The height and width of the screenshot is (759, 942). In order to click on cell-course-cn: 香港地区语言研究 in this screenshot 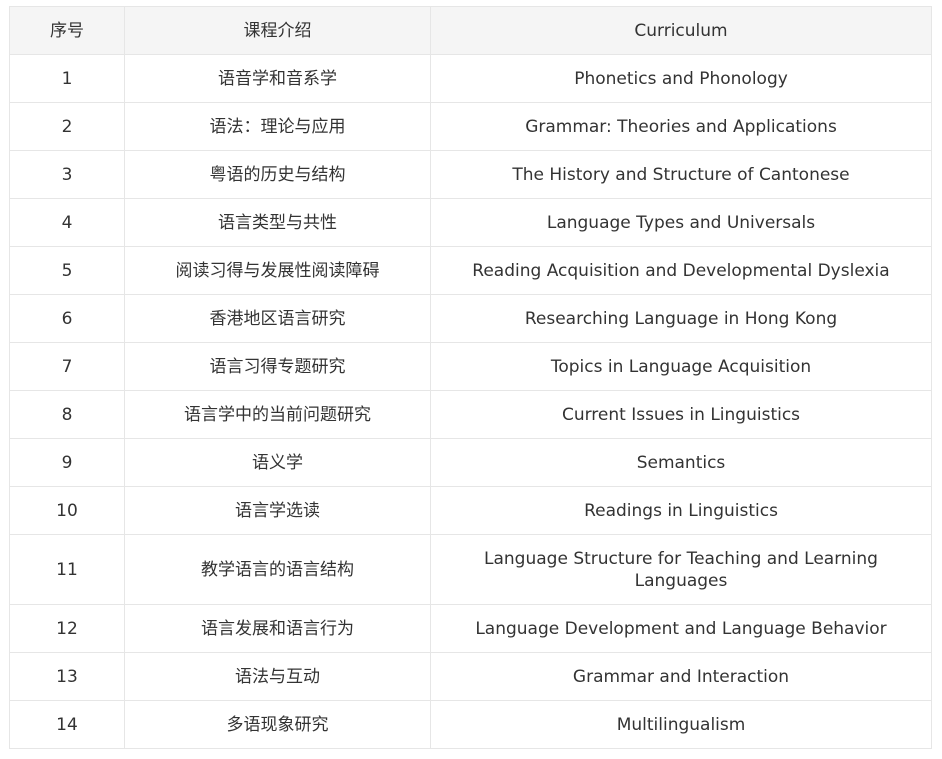, I will do `click(277, 318)`.